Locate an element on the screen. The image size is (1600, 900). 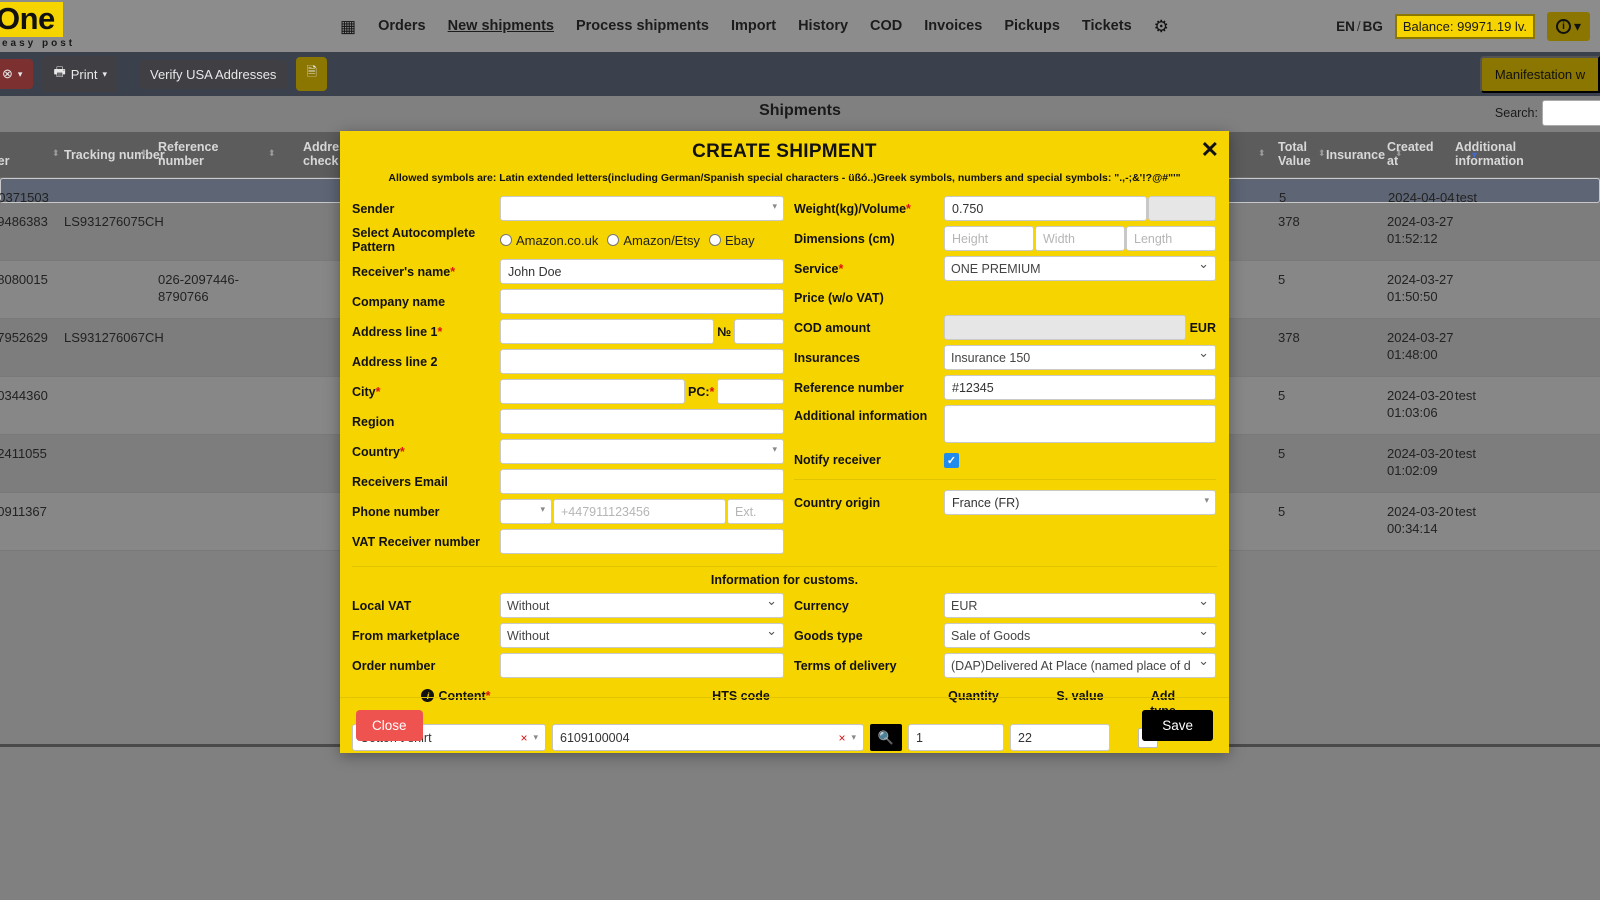
cell-tracking: LS931276075CH is located at coordinates (114, 221).